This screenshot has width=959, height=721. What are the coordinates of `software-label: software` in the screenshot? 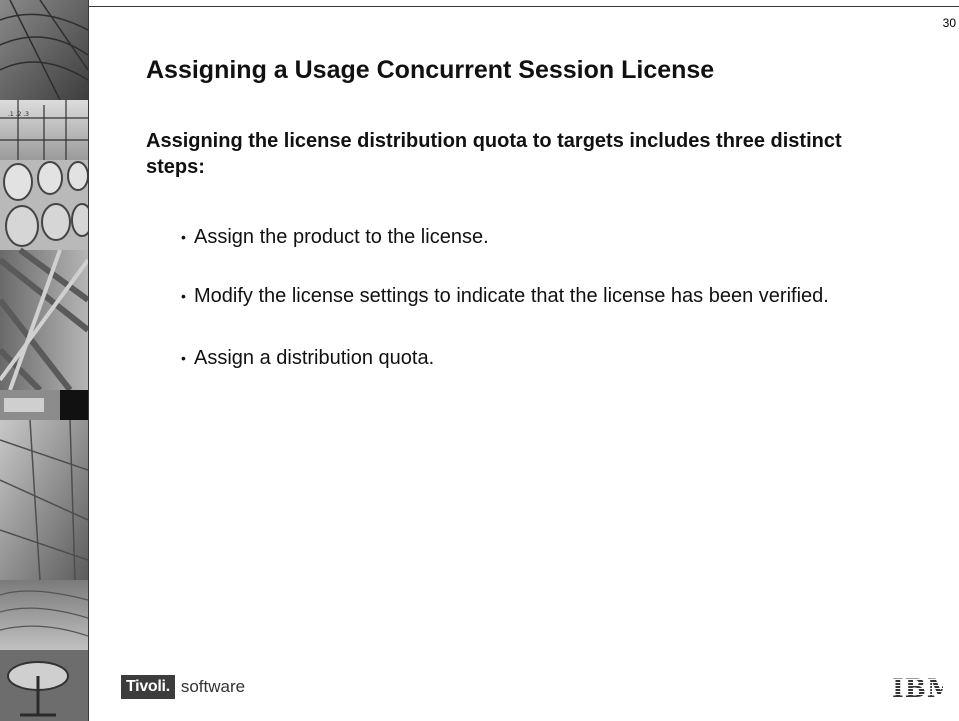 It's located at (213, 686).